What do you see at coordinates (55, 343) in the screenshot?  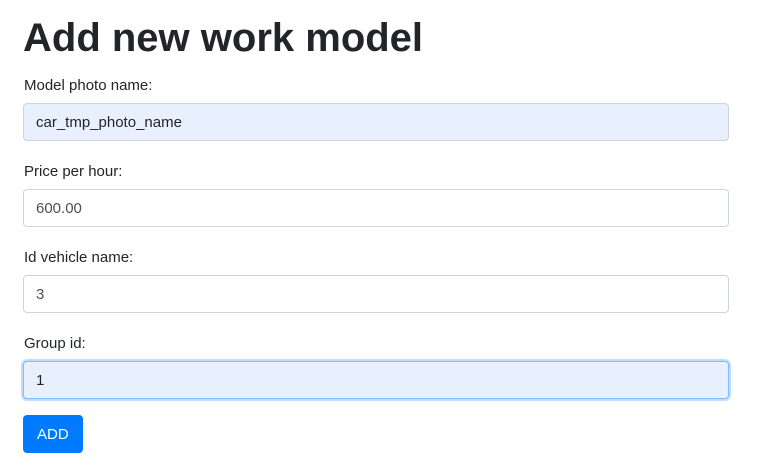 I see `group-id-label: Group id:` at bounding box center [55, 343].